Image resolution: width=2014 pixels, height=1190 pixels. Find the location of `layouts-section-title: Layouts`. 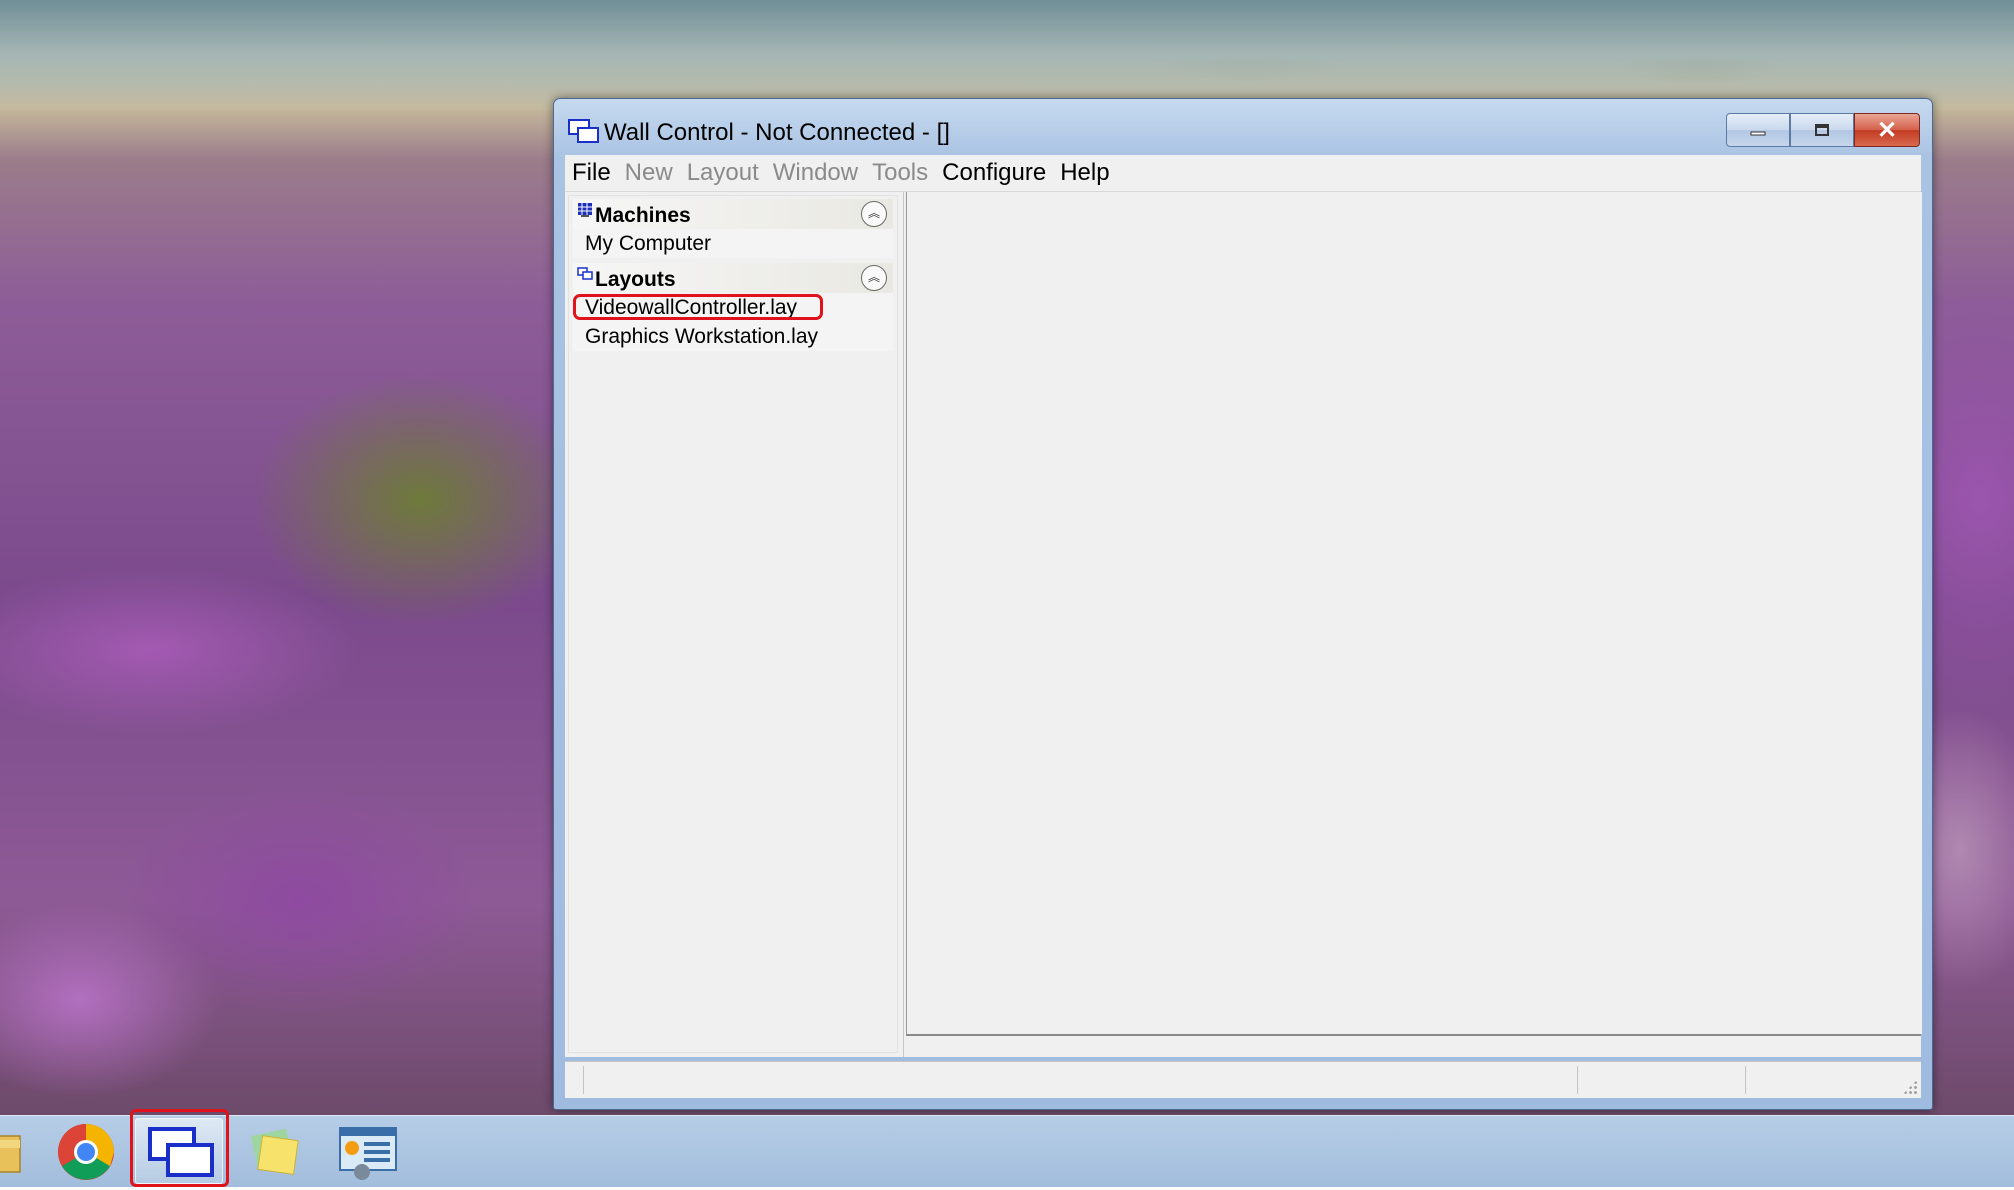

layouts-section-title: Layouts is located at coordinates (635, 279).